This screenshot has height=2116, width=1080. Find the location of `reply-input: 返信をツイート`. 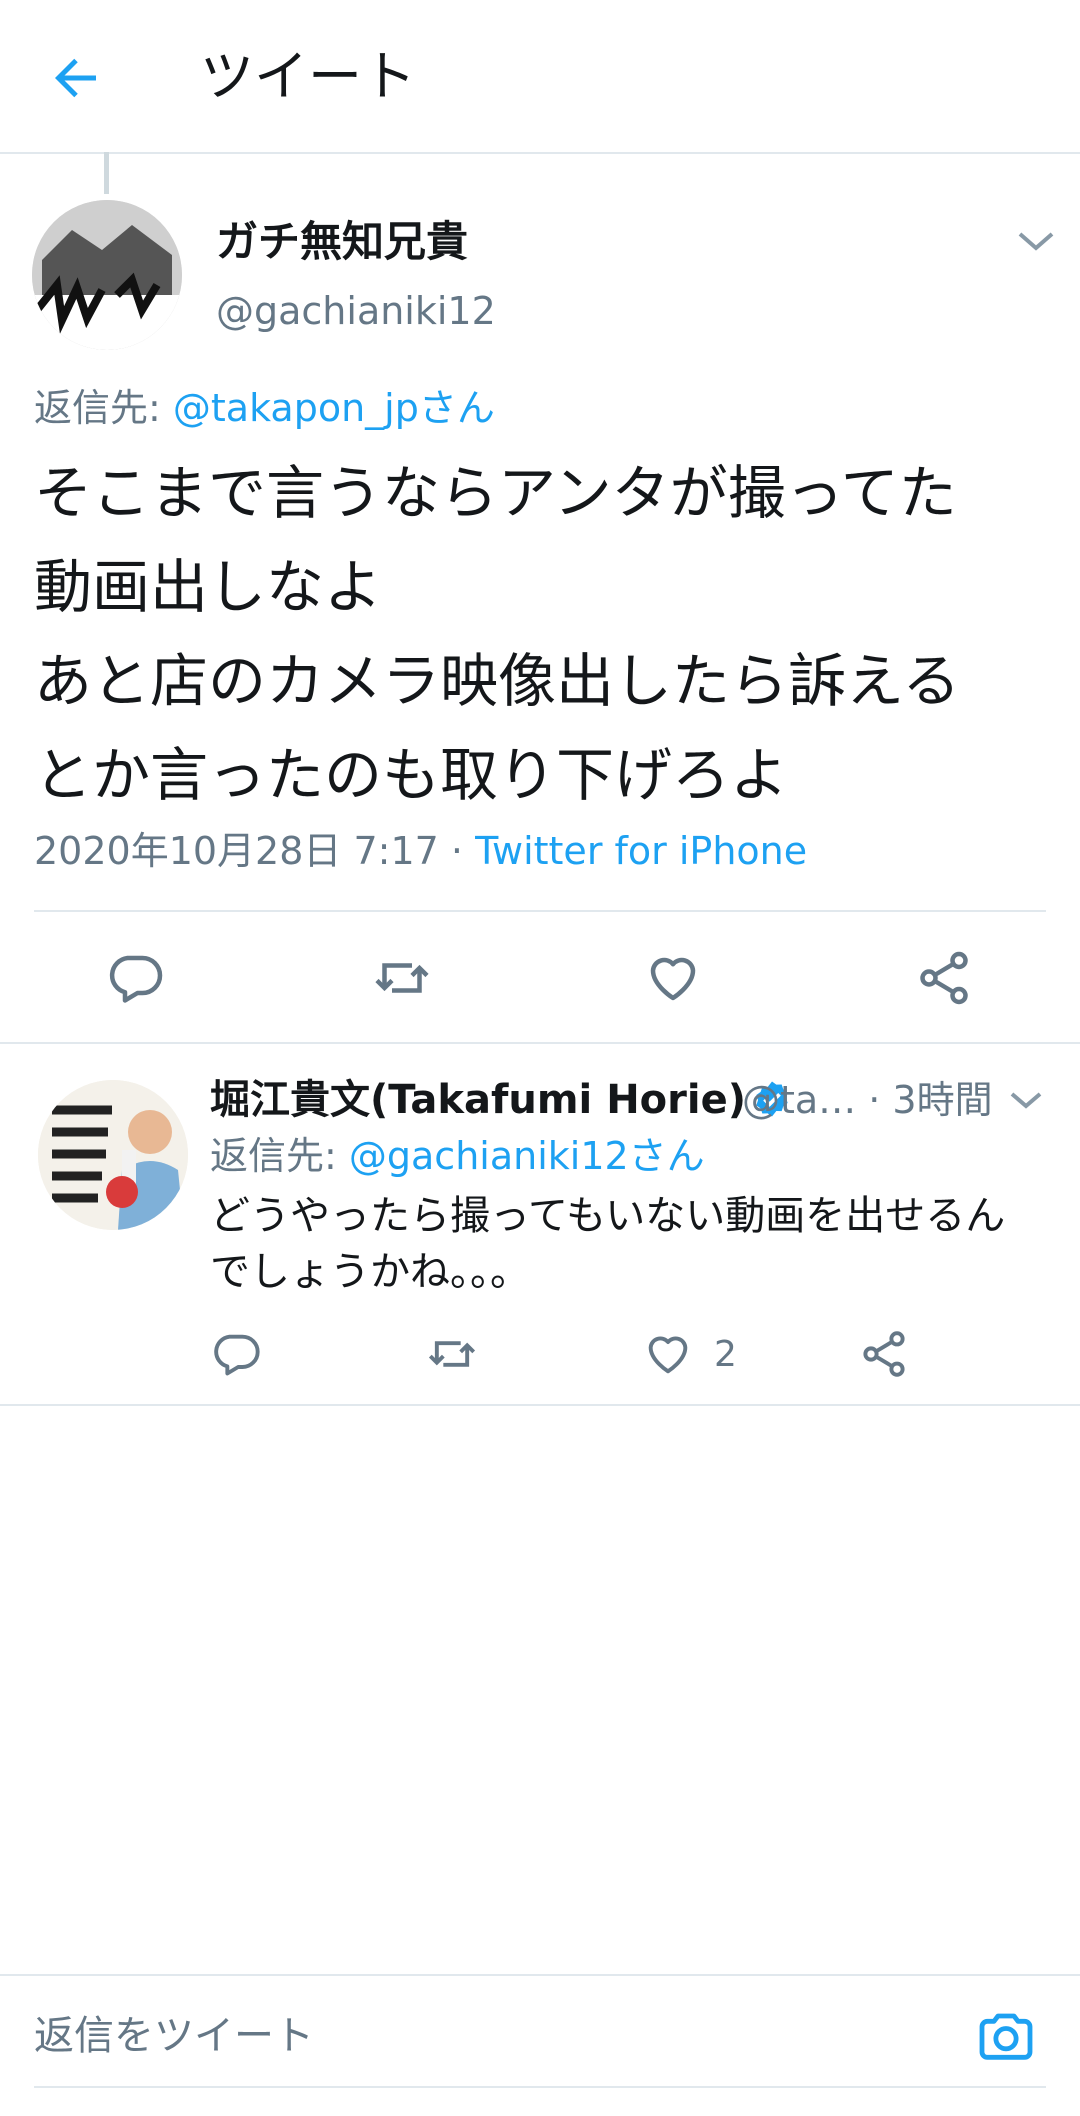

reply-input: 返信をツイート is located at coordinates (174, 2036).